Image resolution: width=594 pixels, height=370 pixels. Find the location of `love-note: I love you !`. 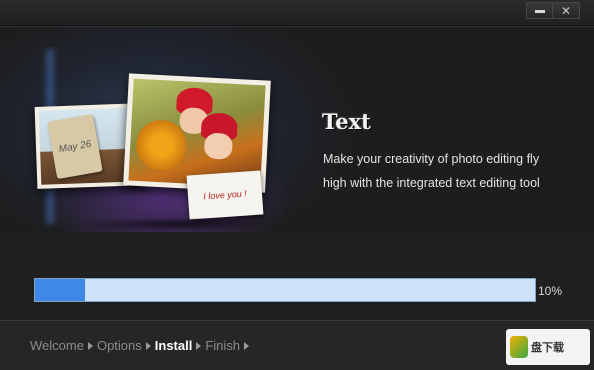

love-note: I love you ! is located at coordinates (225, 195).